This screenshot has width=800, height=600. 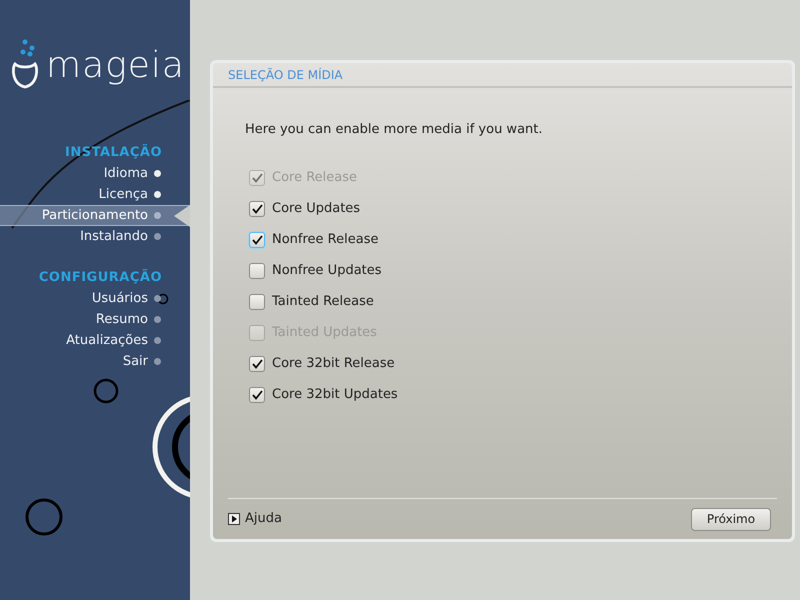 I want to click on step-label: Instalando, so click(x=114, y=237).